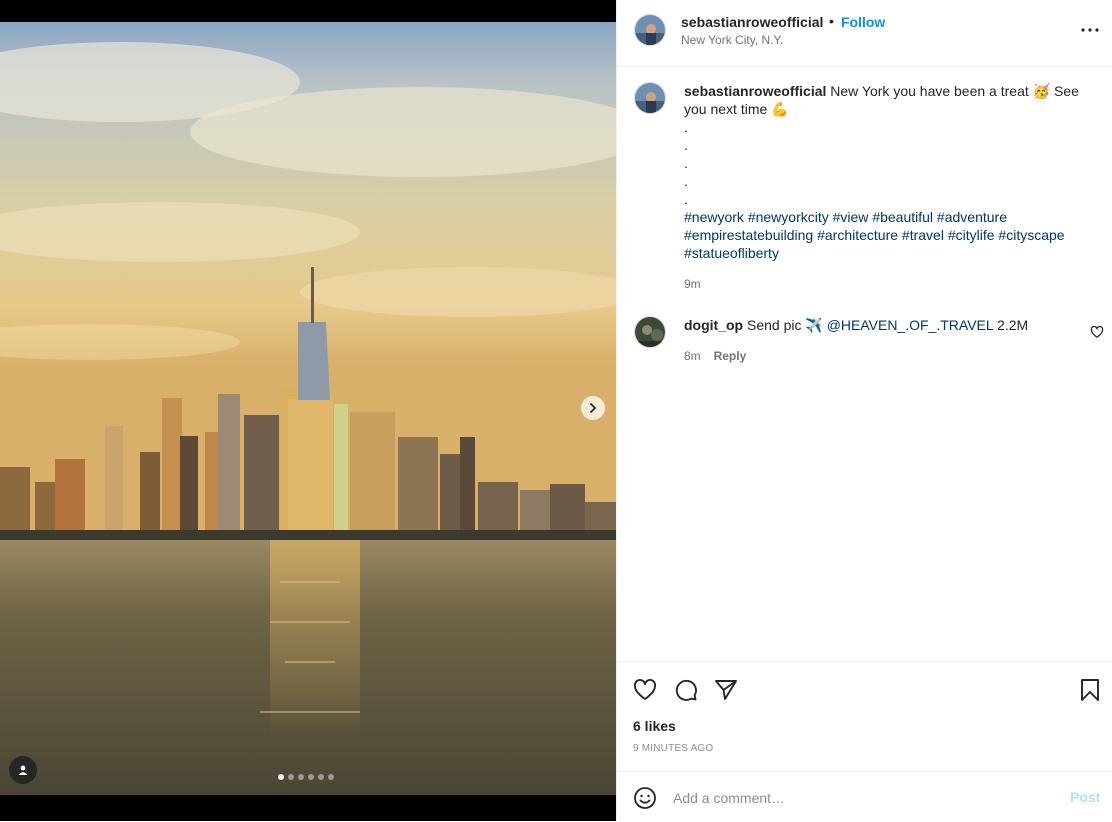  Describe the element at coordinates (752, 22) in the screenshot. I see `author-username: sebastianroweofficial` at that location.